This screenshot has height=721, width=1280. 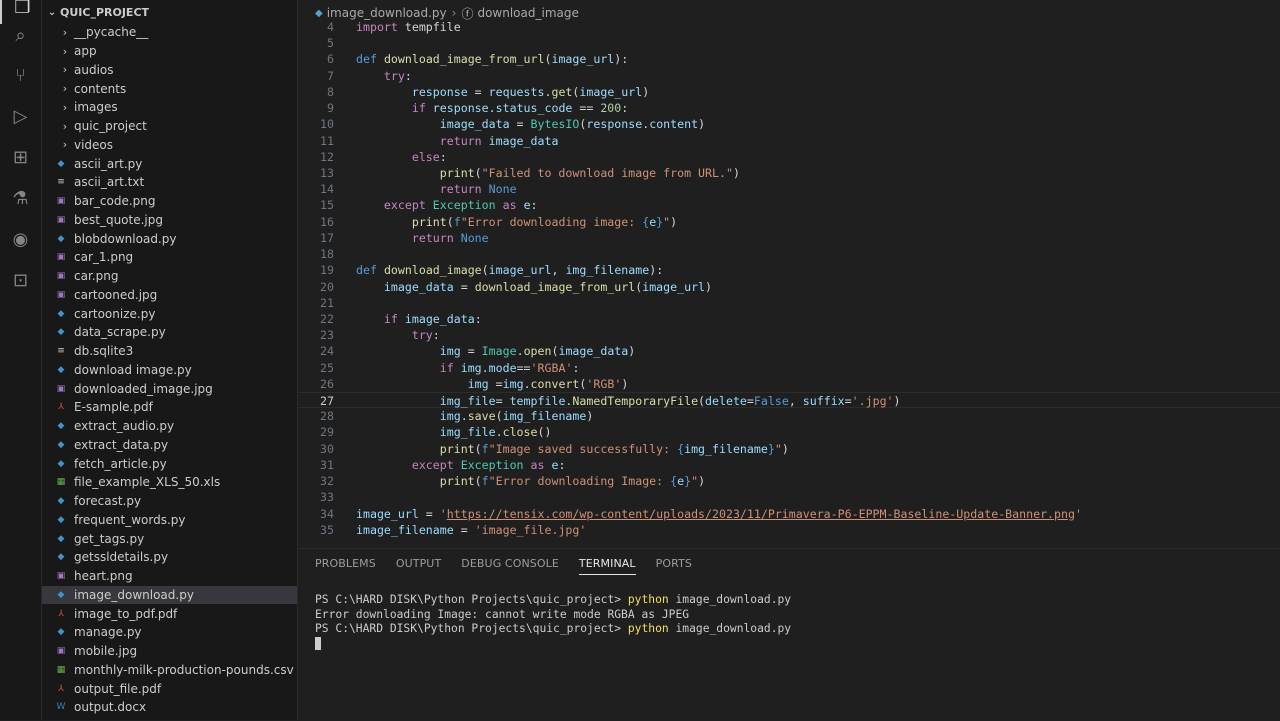 I want to click on tree-item-label: audios, so click(x=94, y=69).